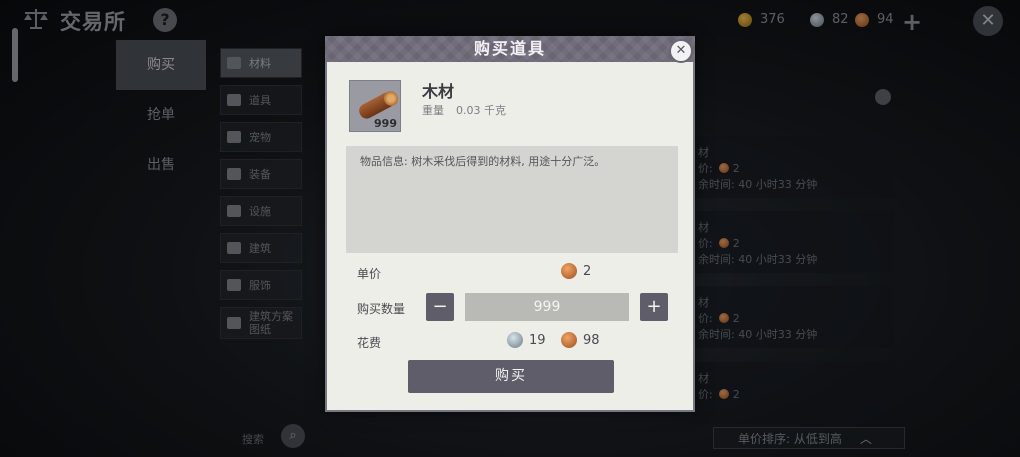 The image size is (1020, 457). Describe the element at coordinates (510, 49) in the screenshot. I see `dialog-title: 购买道具` at that location.